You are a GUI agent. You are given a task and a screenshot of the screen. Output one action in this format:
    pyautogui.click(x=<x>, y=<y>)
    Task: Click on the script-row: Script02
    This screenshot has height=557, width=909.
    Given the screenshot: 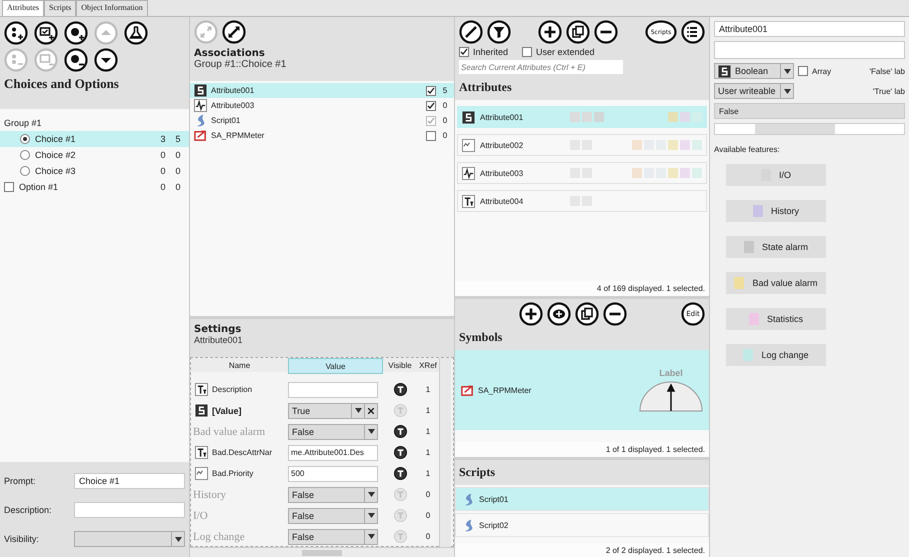 What is the action you would take?
    pyautogui.click(x=582, y=525)
    